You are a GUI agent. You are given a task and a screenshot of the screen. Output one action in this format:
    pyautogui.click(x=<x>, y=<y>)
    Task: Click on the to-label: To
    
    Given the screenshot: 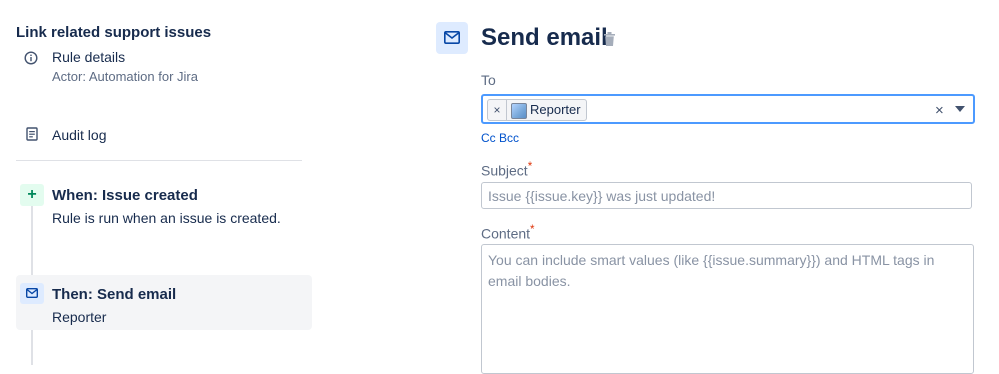 What is the action you would take?
    pyautogui.click(x=488, y=80)
    